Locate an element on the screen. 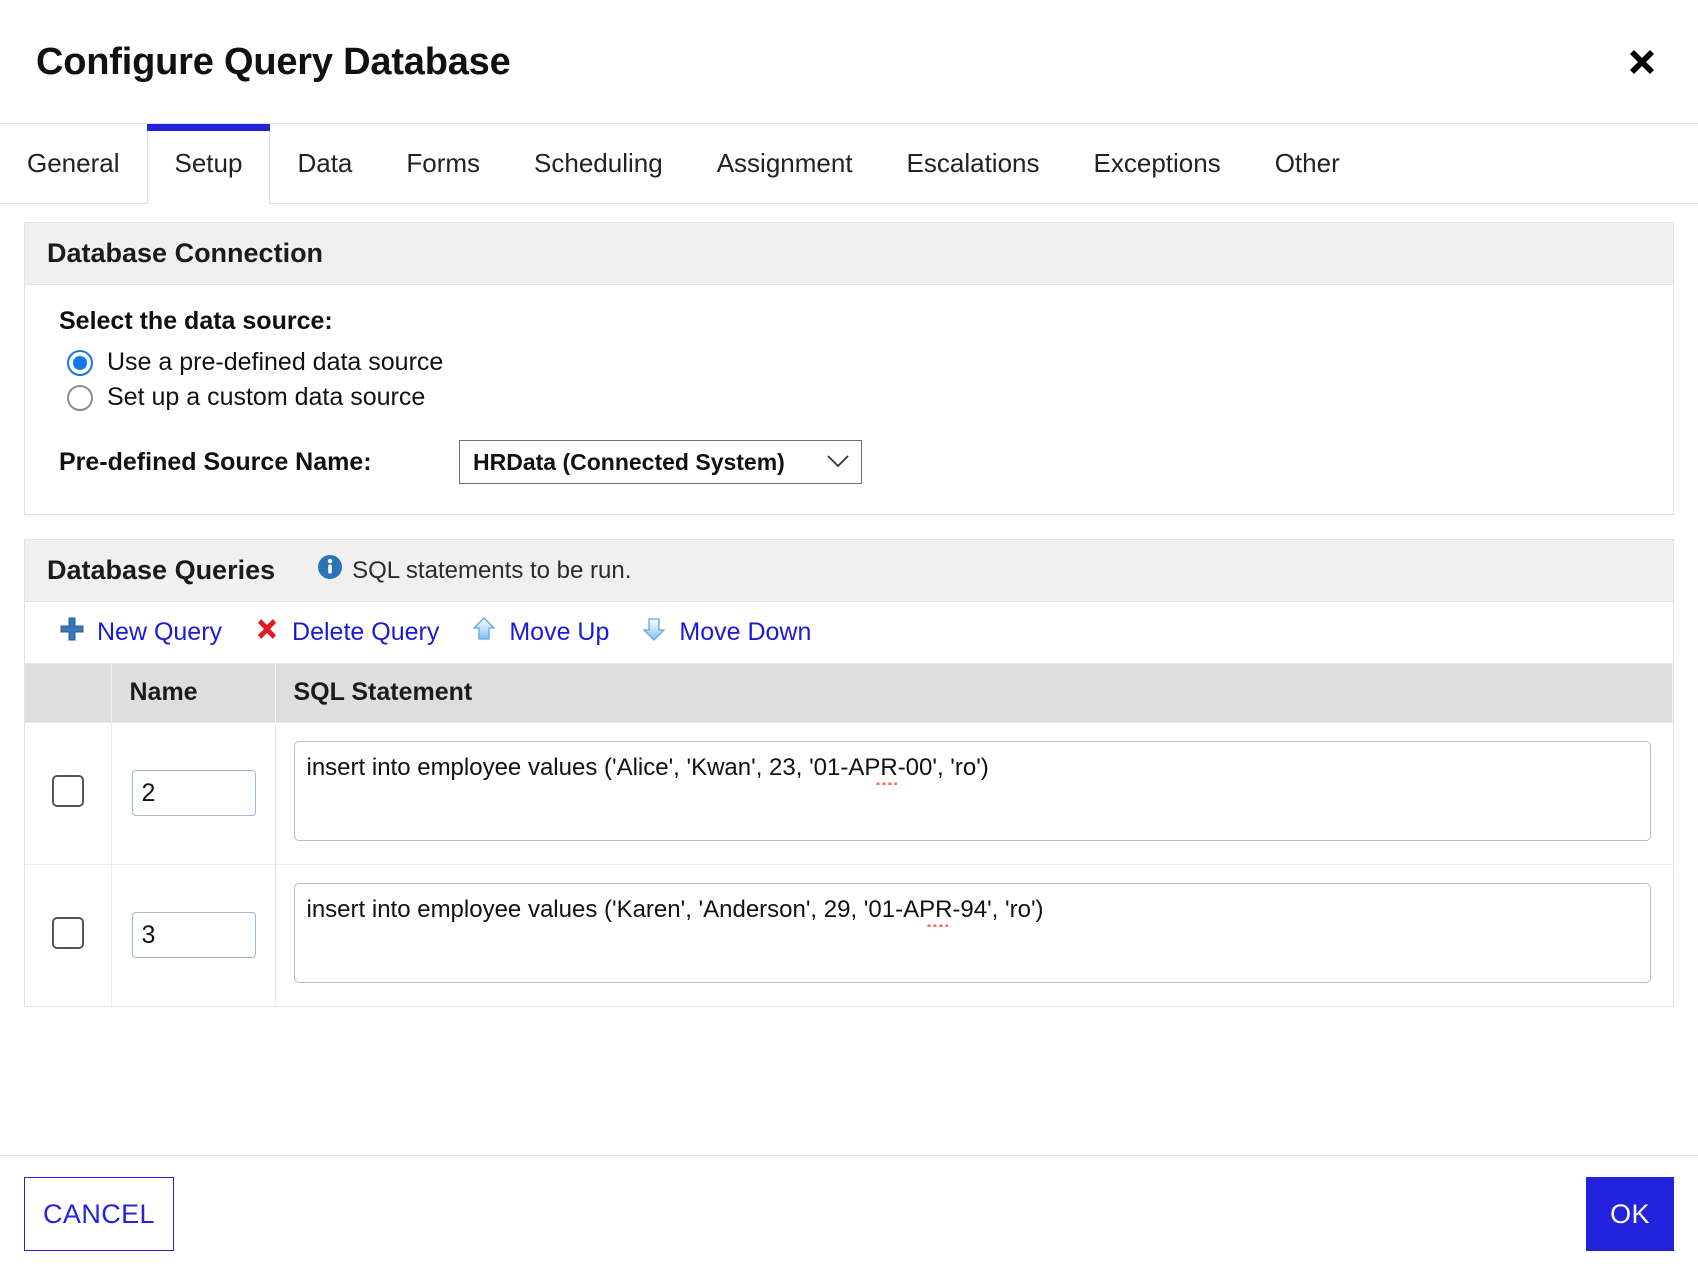 The height and width of the screenshot is (1272, 1698). query-table-header-row: Name SQL Statement is located at coordinates (849, 693).